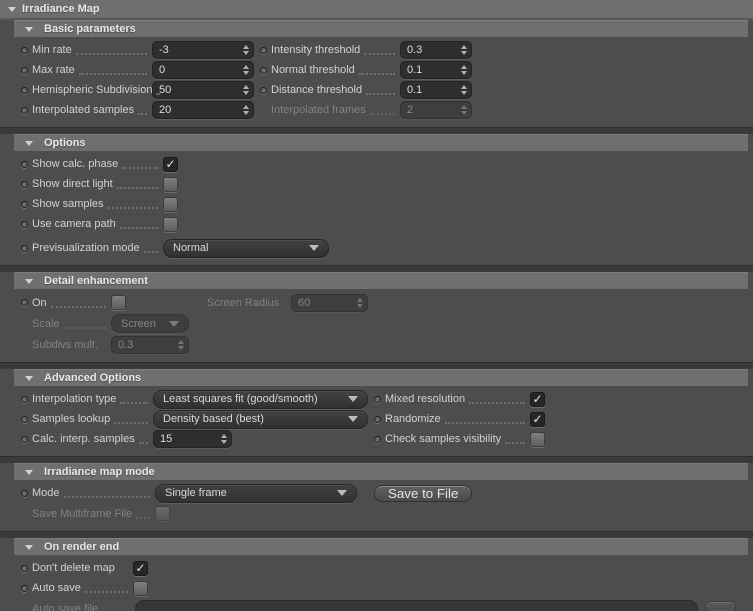 This screenshot has height=611, width=753. Describe the element at coordinates (170, 184) in the screenshot. I see `show-direct-light-checkbox` at that location.